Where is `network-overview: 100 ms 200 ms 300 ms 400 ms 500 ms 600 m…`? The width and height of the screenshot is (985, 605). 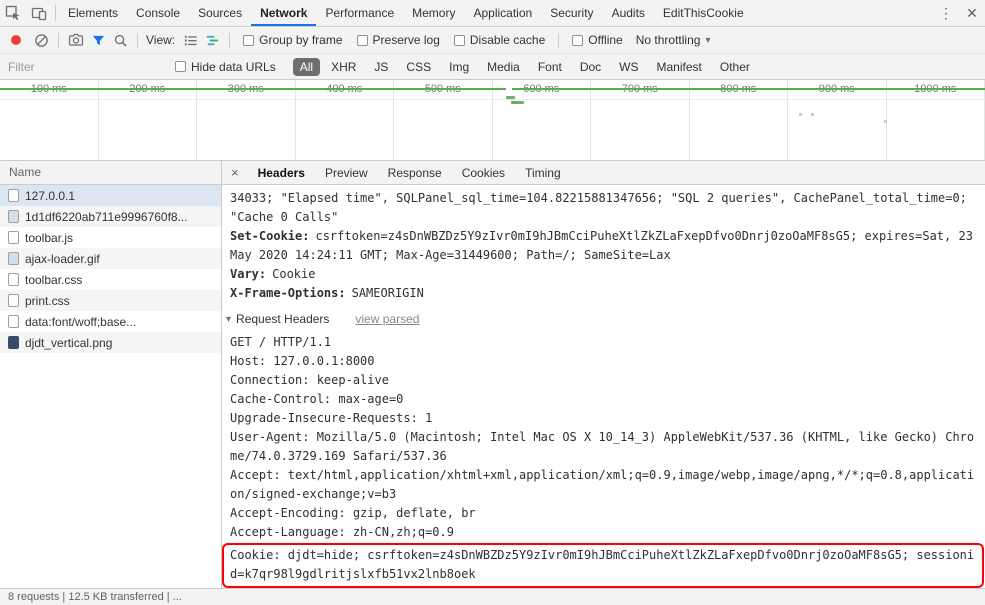
network-overview: 100 ms 200 ms 300 ms 400 ms 500 ms 600 m… is located at coordinates (492, 120).